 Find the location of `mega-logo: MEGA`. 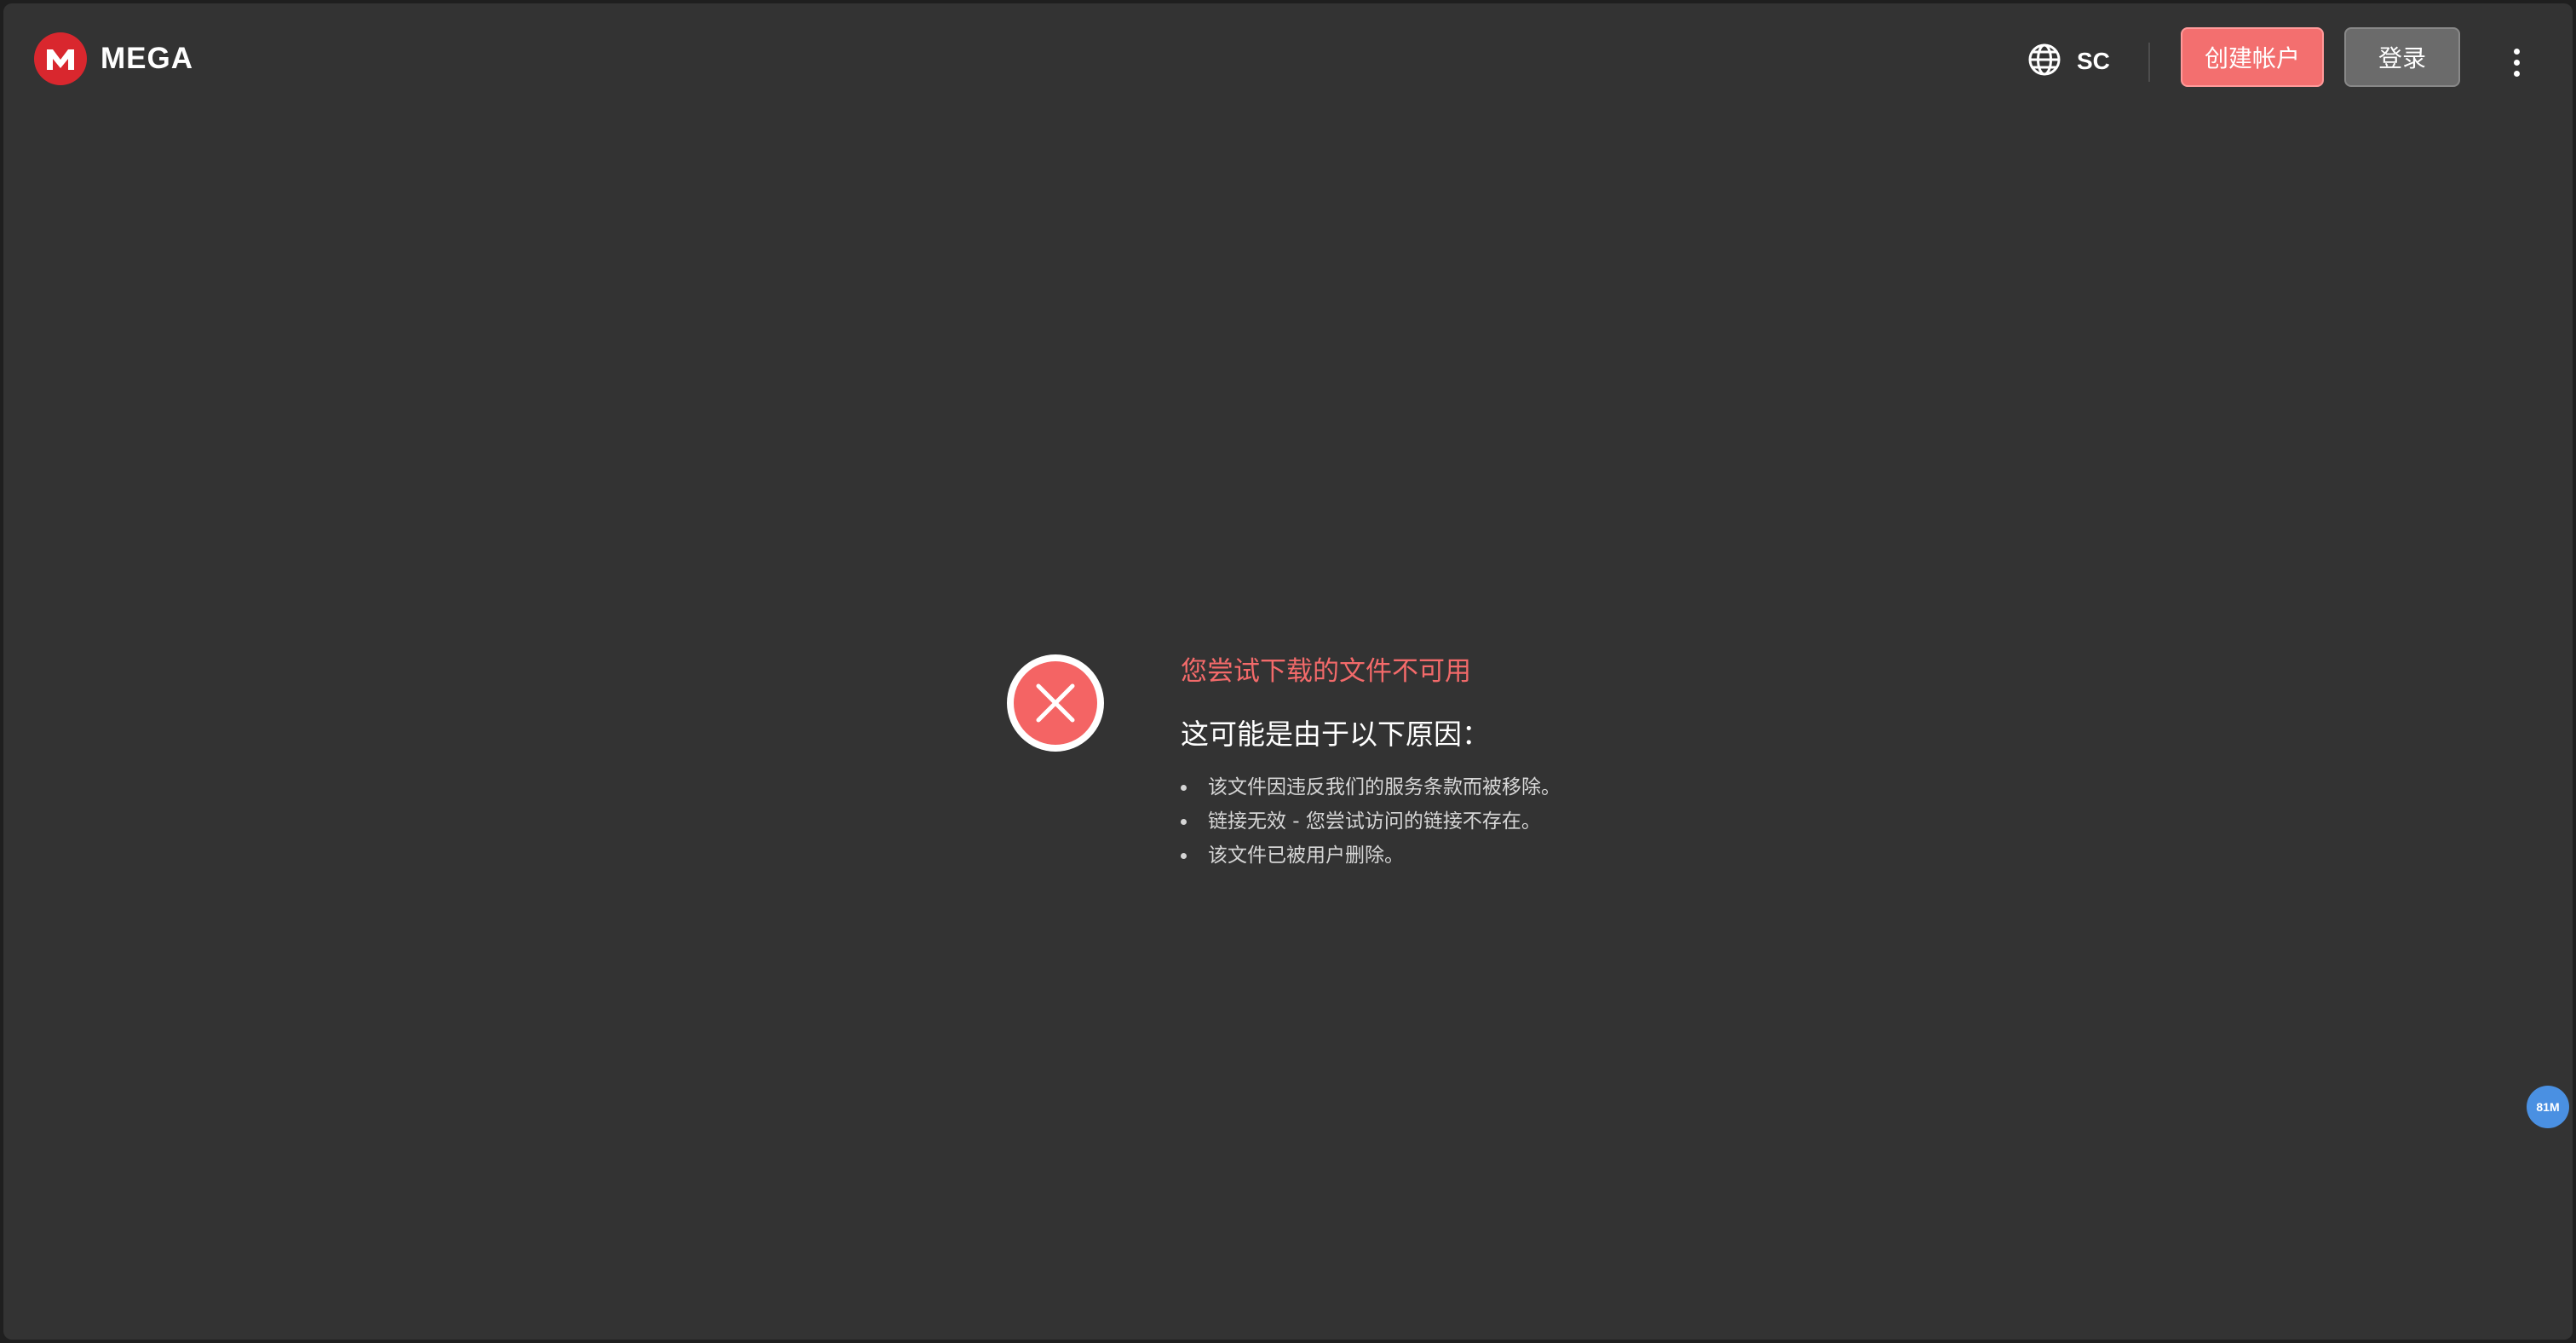

mega-logo: MEGA is located at coordinates (114, 58).